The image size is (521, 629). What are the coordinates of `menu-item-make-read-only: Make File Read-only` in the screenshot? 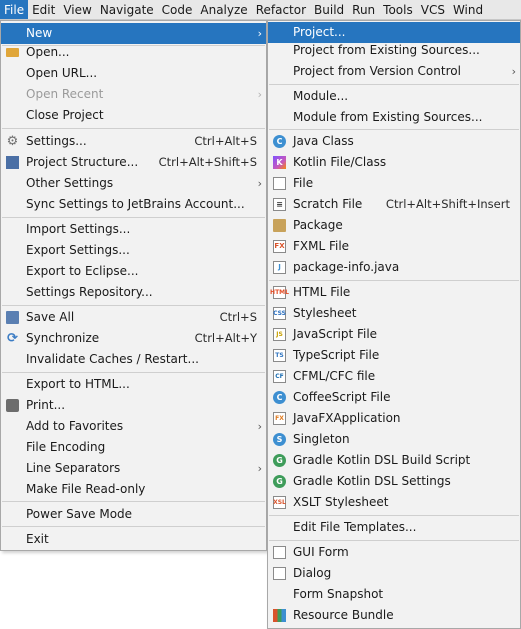 It's located at (133, 489).